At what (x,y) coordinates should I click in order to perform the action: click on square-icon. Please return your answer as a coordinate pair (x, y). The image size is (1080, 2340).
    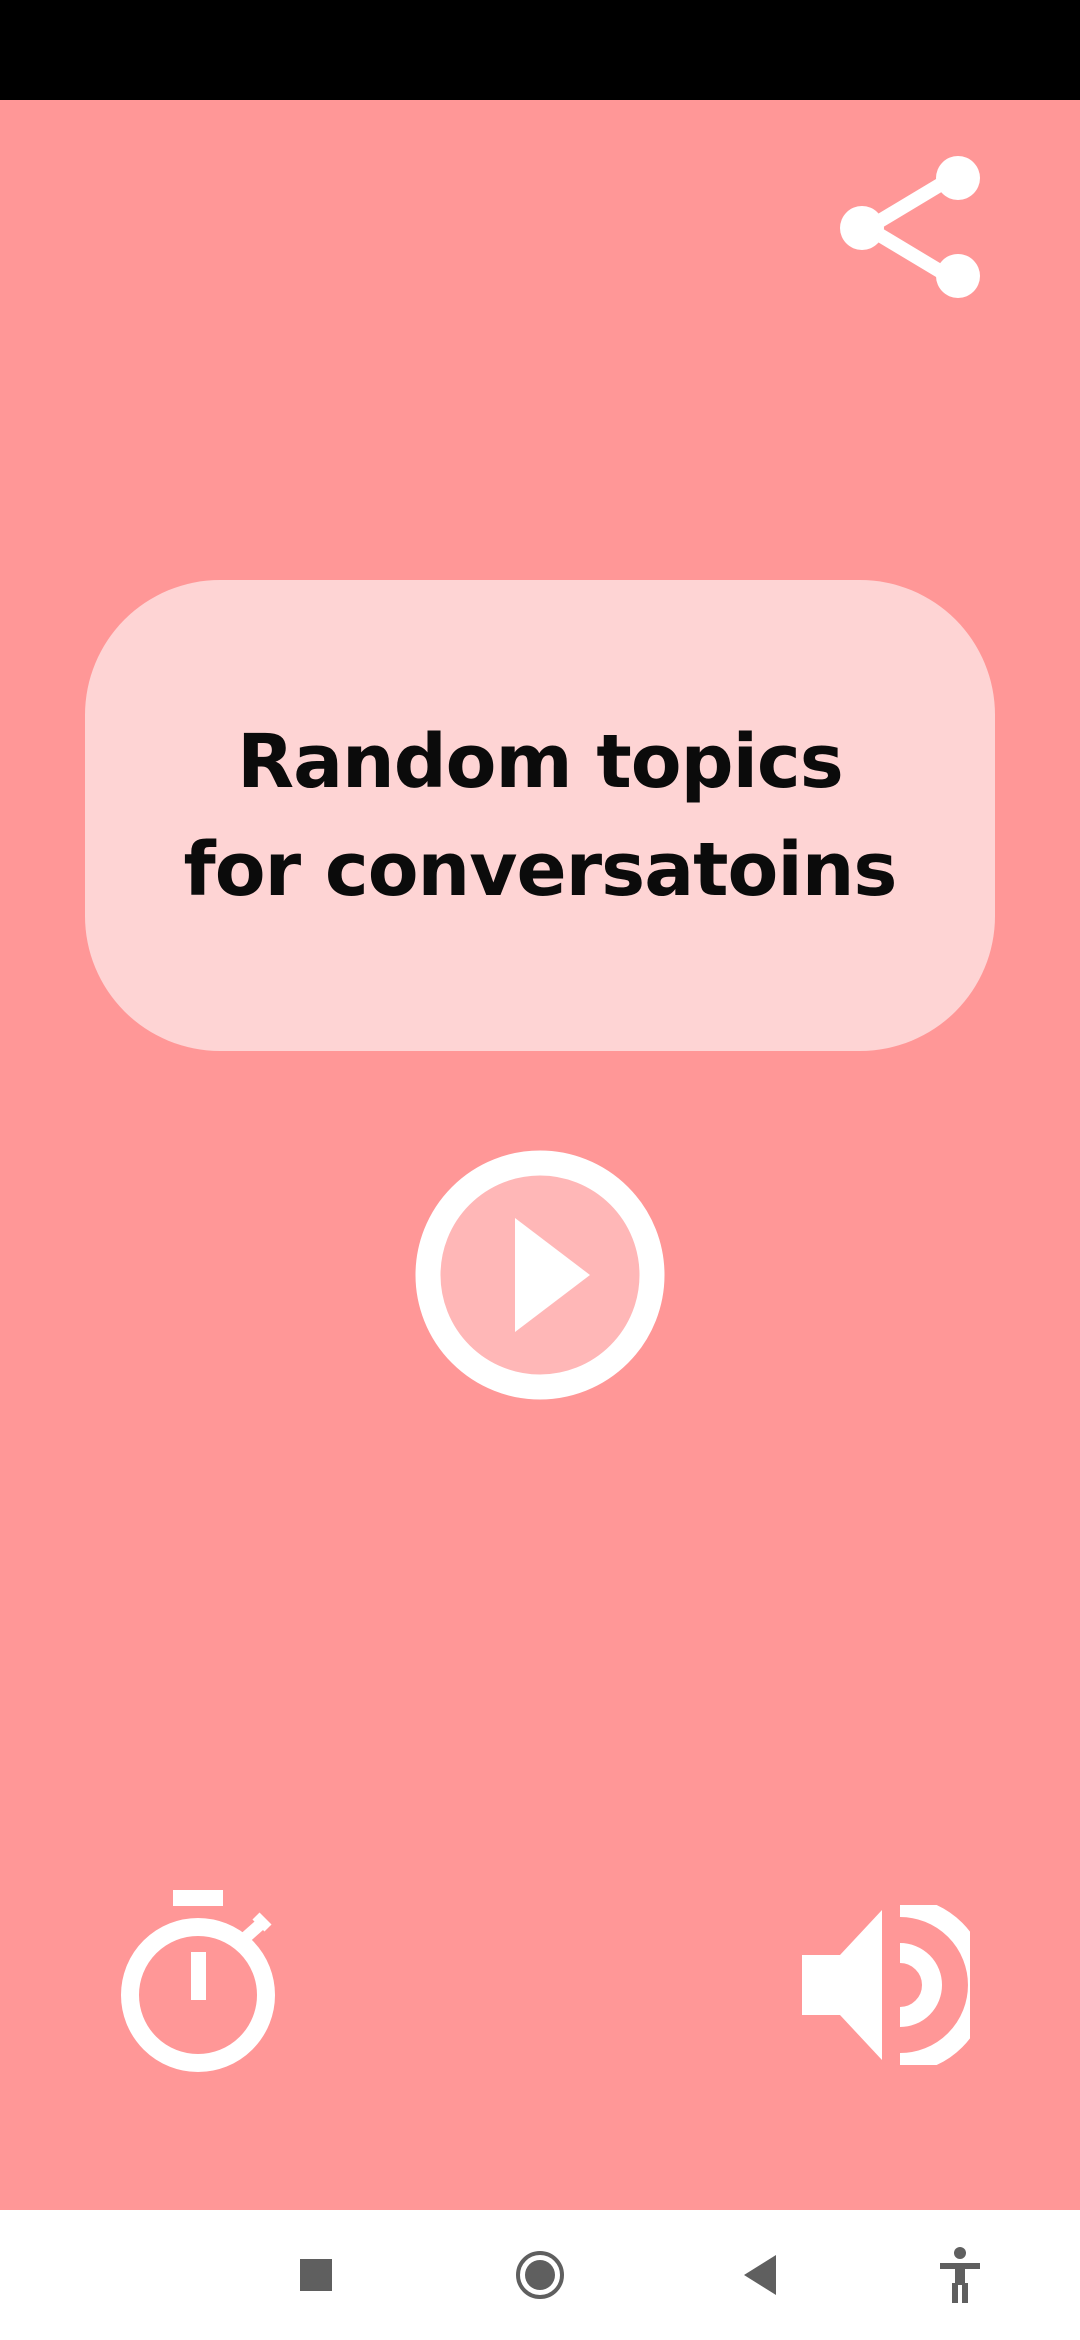
    Looking at the image, I should click on (316, 2275).